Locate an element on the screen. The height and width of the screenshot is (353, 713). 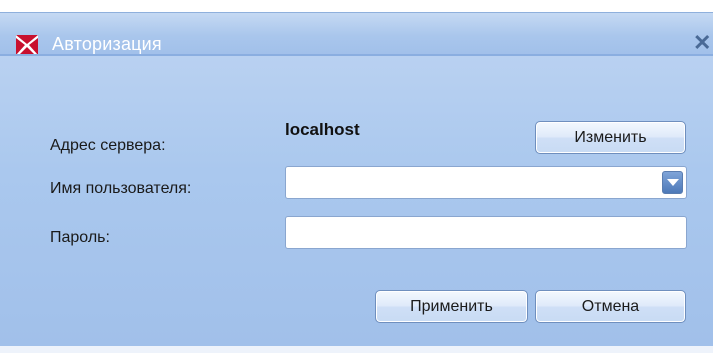
close-icon: ✕ is located at coordinates (702, 43).